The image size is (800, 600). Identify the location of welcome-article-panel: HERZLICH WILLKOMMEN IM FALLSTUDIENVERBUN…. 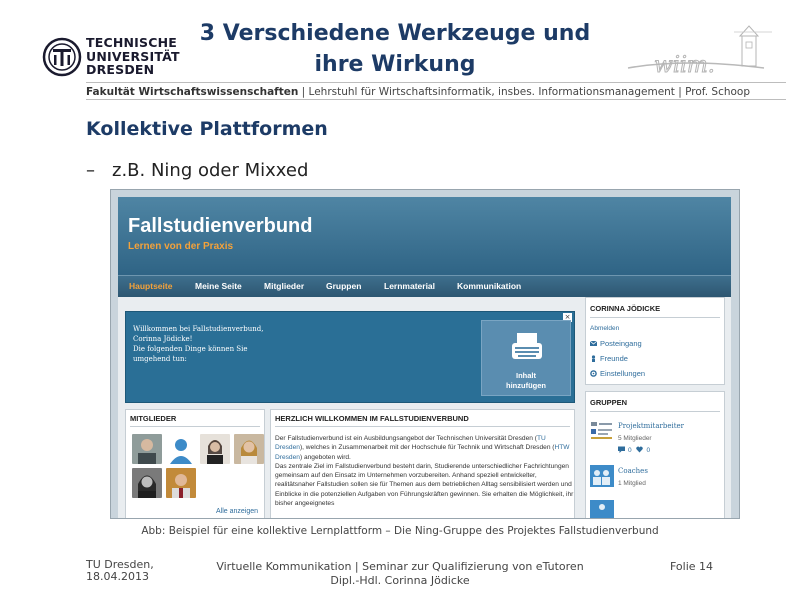
(422, 463).